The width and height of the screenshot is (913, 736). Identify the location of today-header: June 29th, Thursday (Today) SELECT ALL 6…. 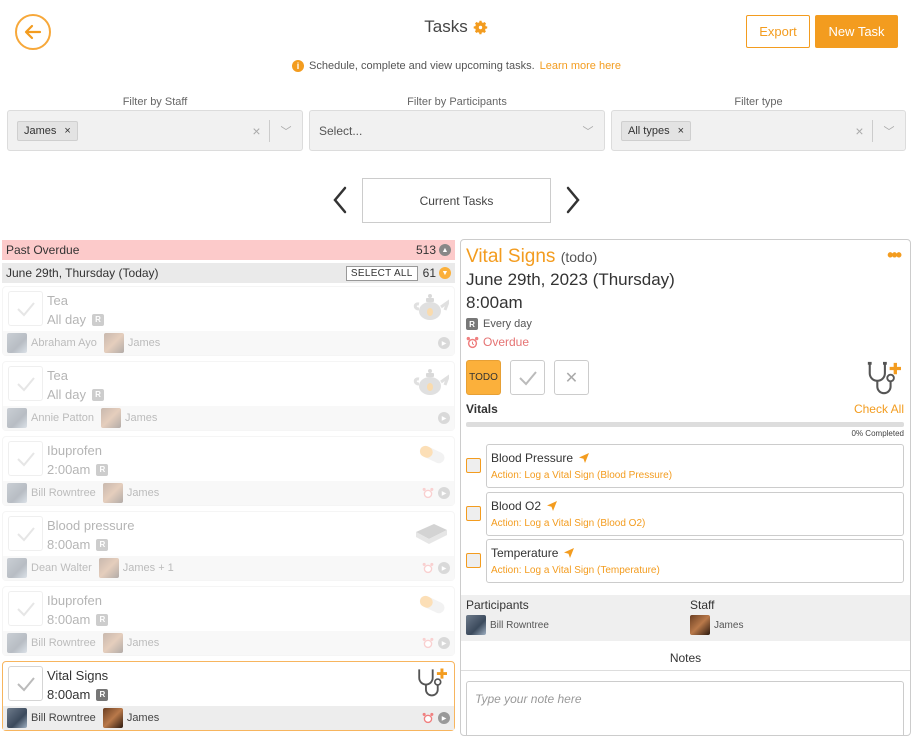
(228, 273).